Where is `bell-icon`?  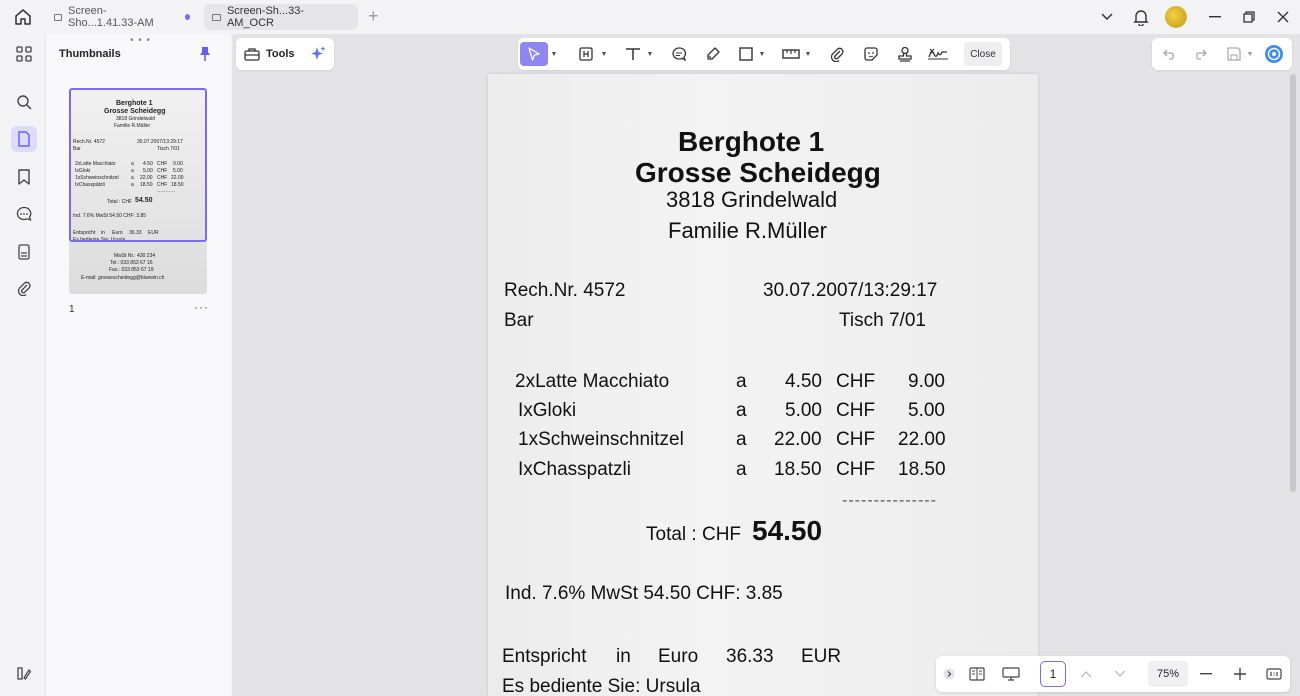
bell-icon is located at coordinates (1141, 17).